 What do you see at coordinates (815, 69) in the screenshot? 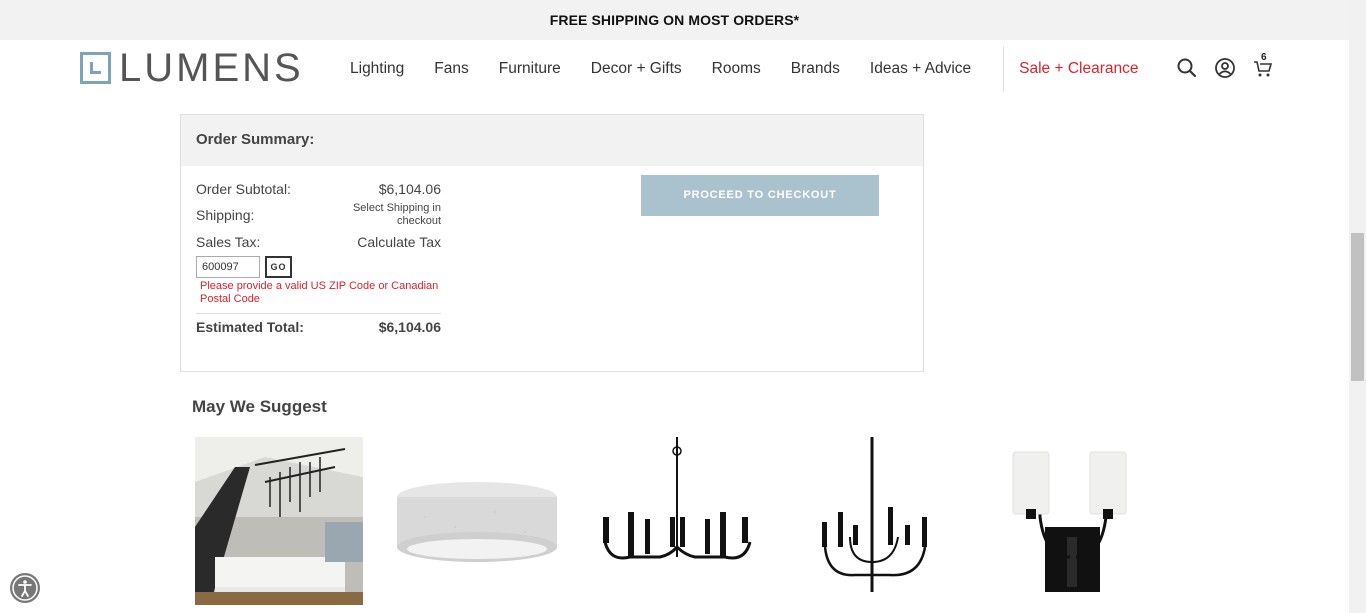
I see `nav-brands: Brands` at bounding box center [815, 69].